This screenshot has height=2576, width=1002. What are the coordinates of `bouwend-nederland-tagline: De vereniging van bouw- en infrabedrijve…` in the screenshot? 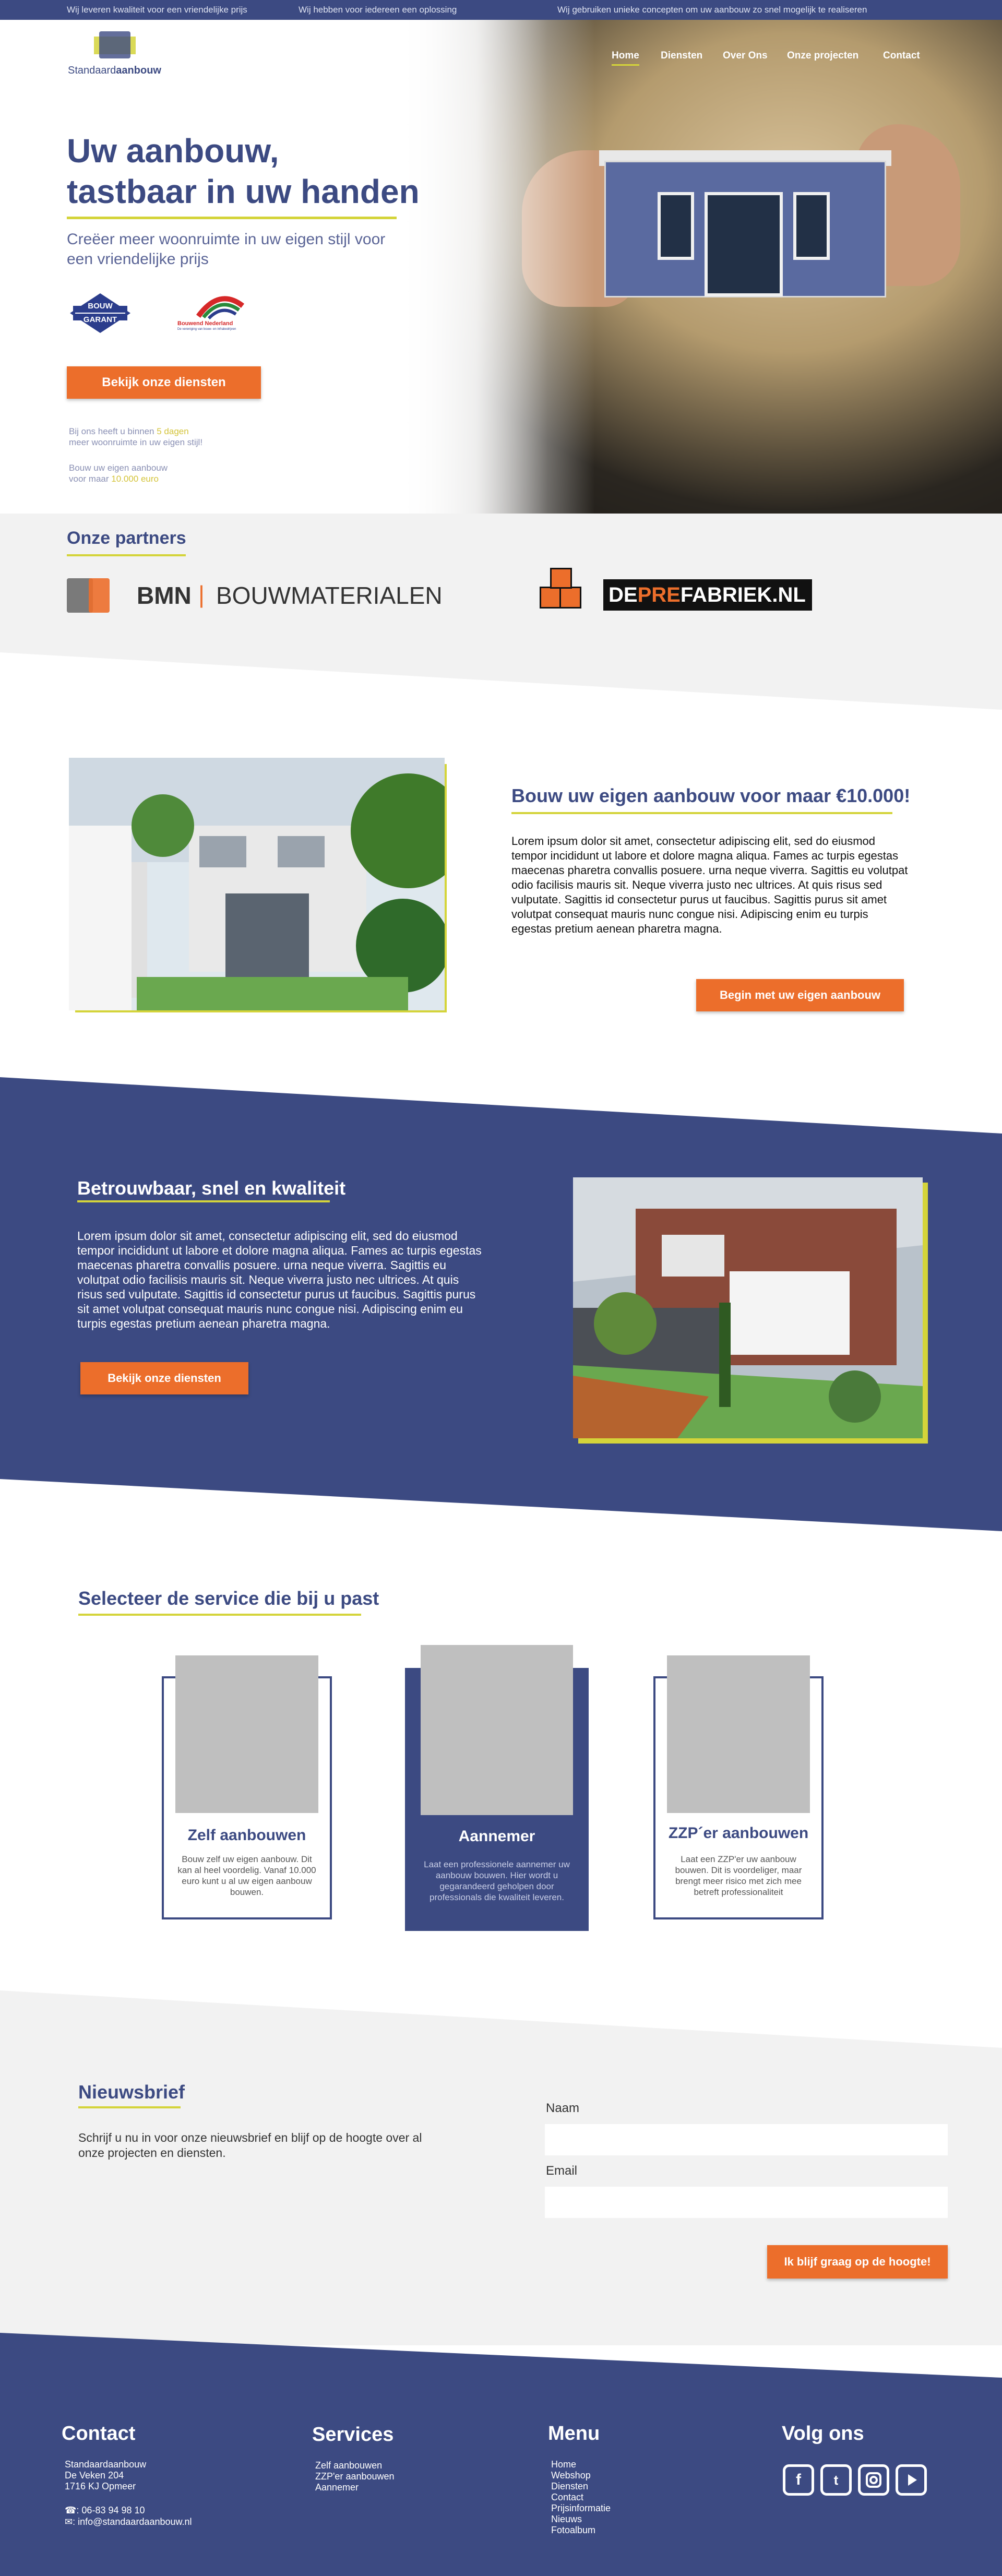 It's located at (206, 329).